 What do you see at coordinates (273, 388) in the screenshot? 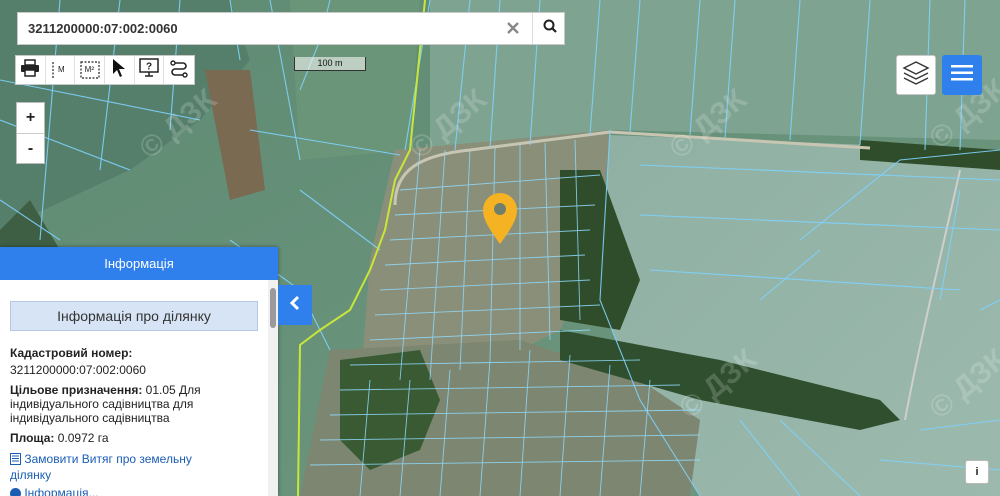
I see `info-scrollbar` at bounding box center [273, 388].